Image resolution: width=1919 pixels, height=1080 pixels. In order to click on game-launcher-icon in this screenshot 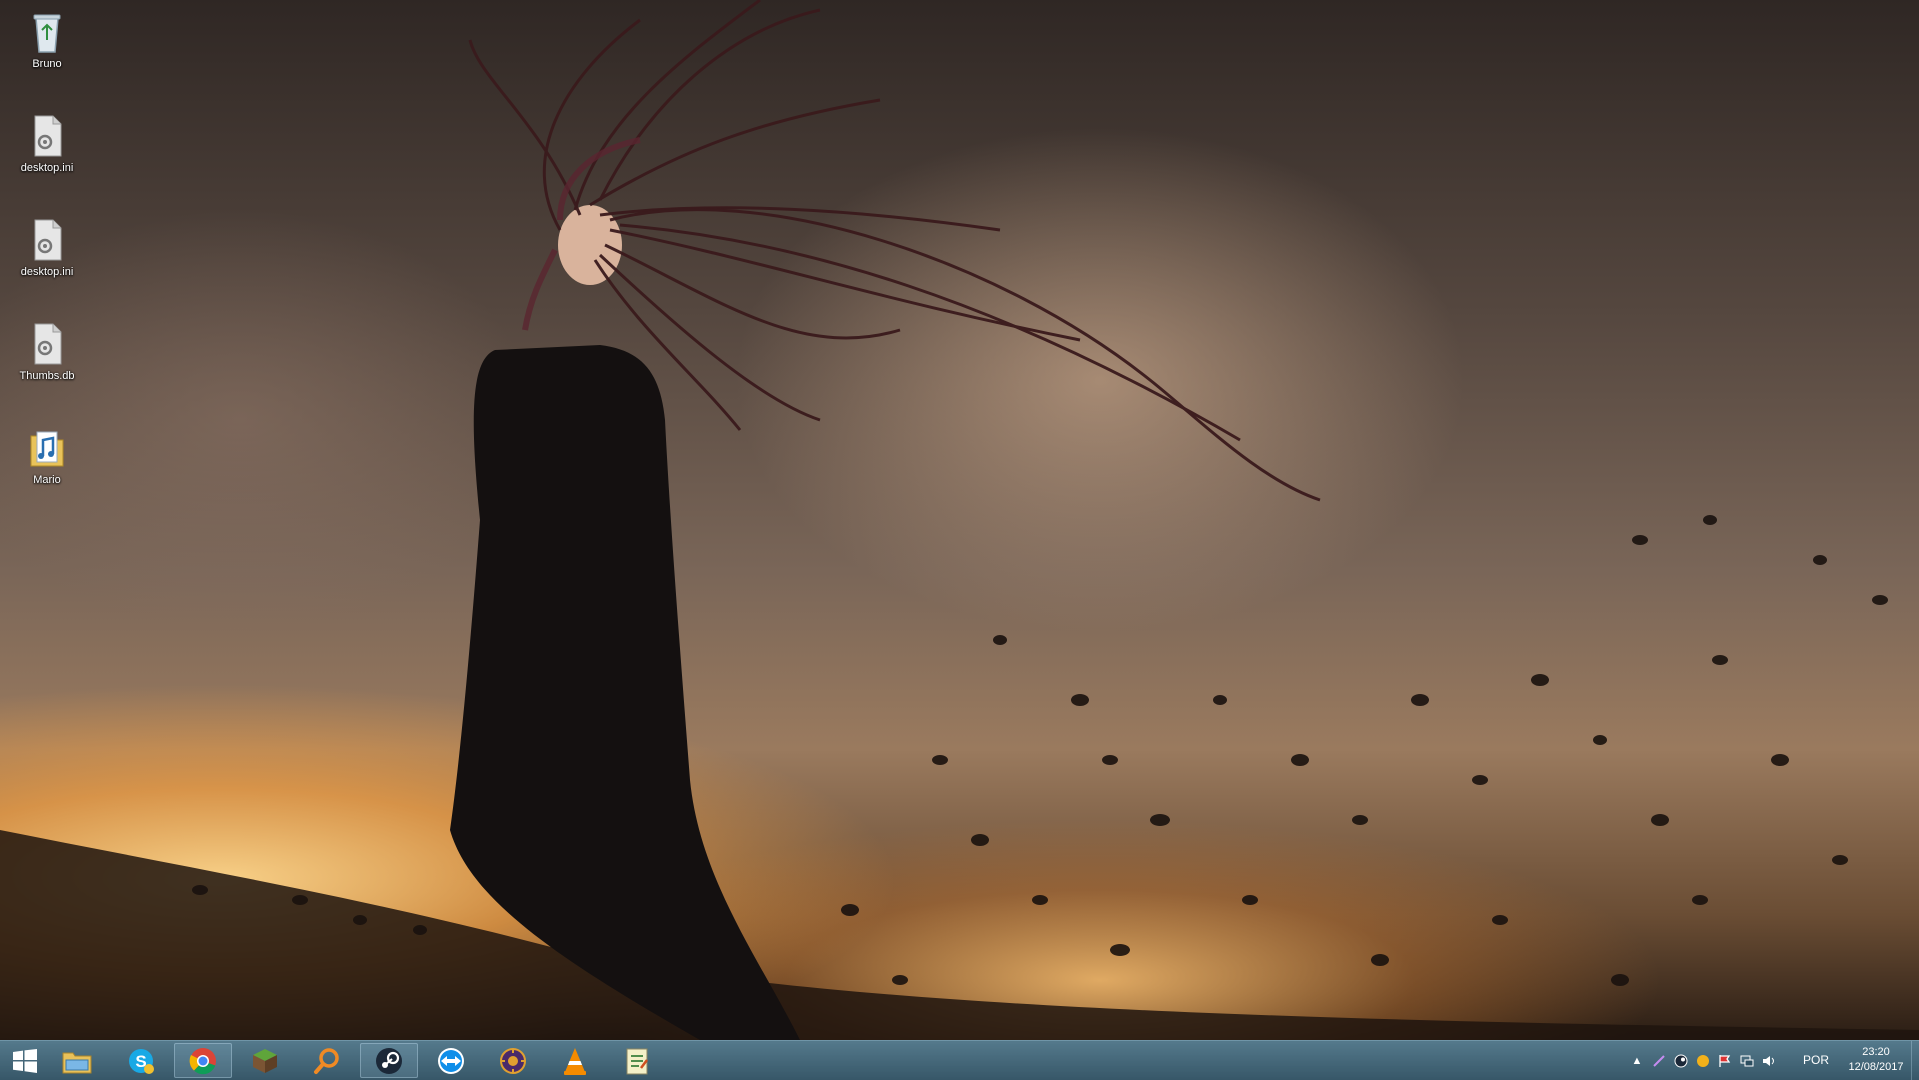, I will do `click(513, 1060)`.